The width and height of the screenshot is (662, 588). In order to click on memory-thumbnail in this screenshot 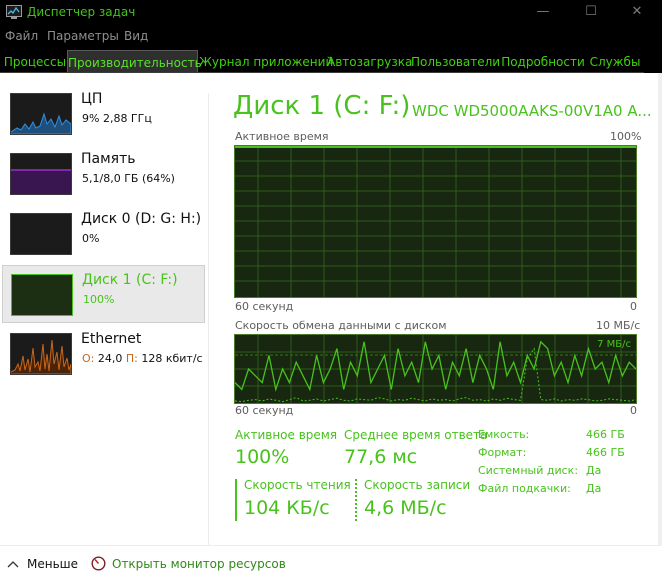, I will do `click(41, 174)`.